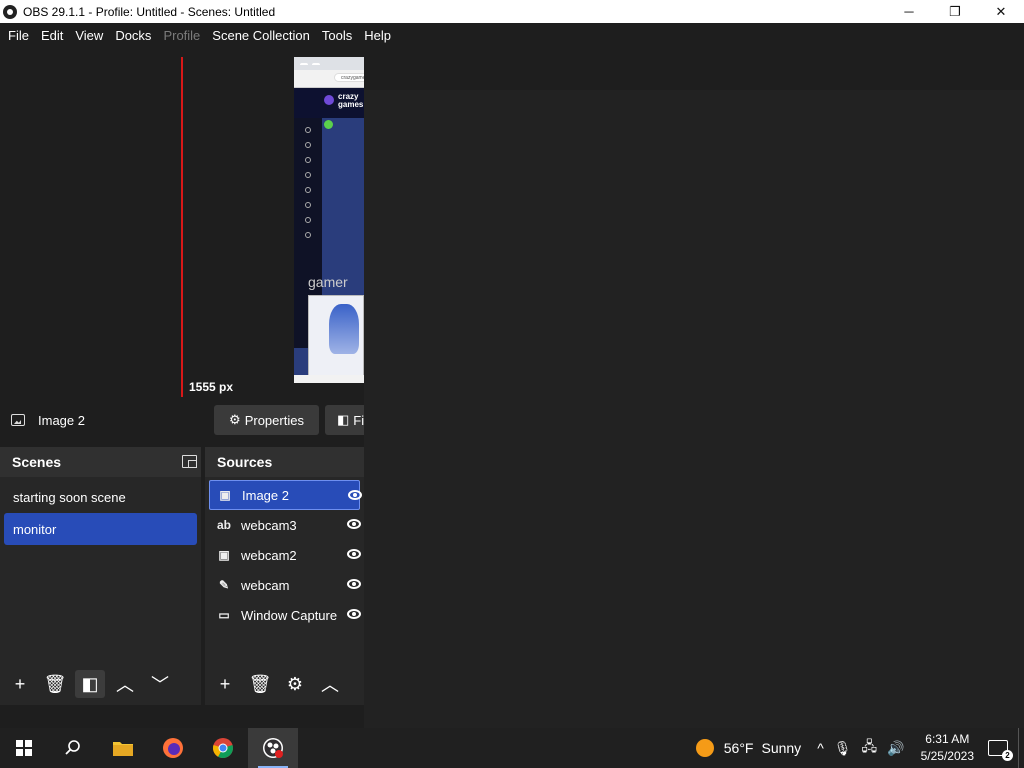  Describe the element at coordinates (269, 555) in the screenshot. I see `source-label: webcam2` at that location.